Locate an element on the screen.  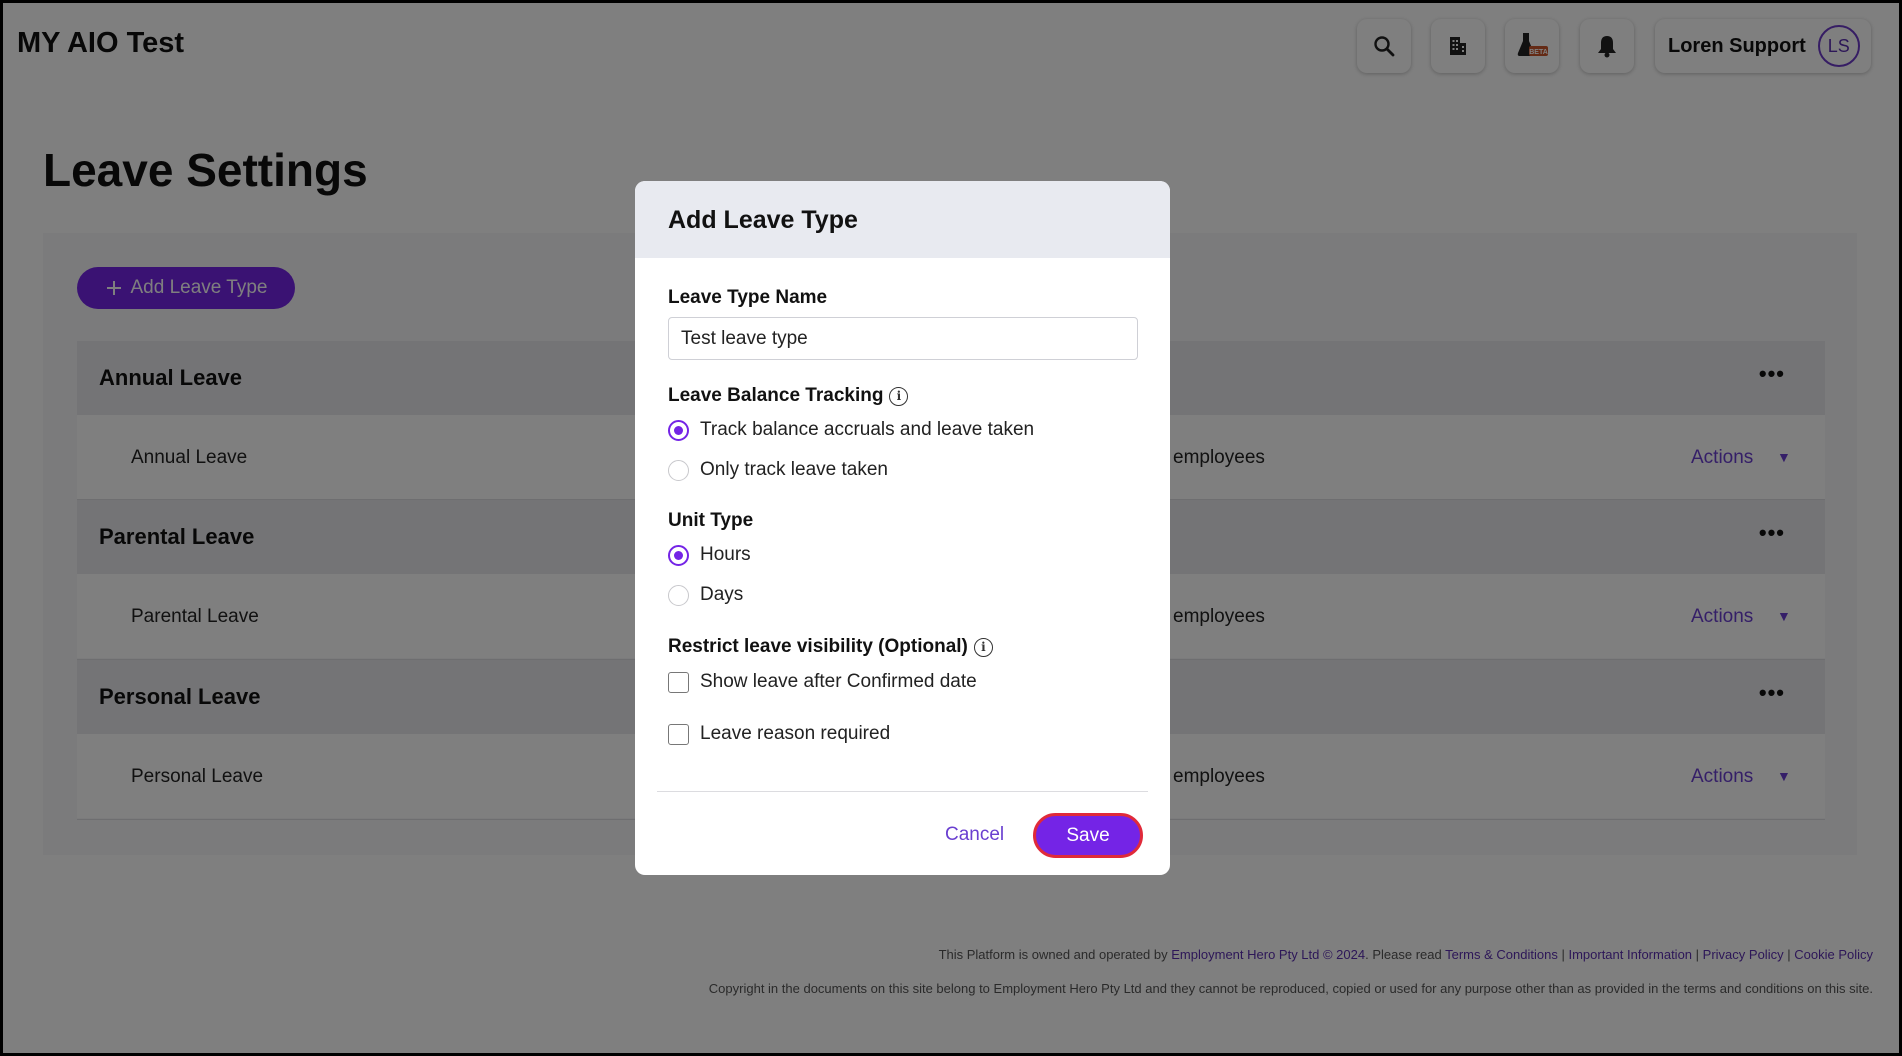
radio-label: Track balance accruals and leave taken is located at coordinates (867, 429).